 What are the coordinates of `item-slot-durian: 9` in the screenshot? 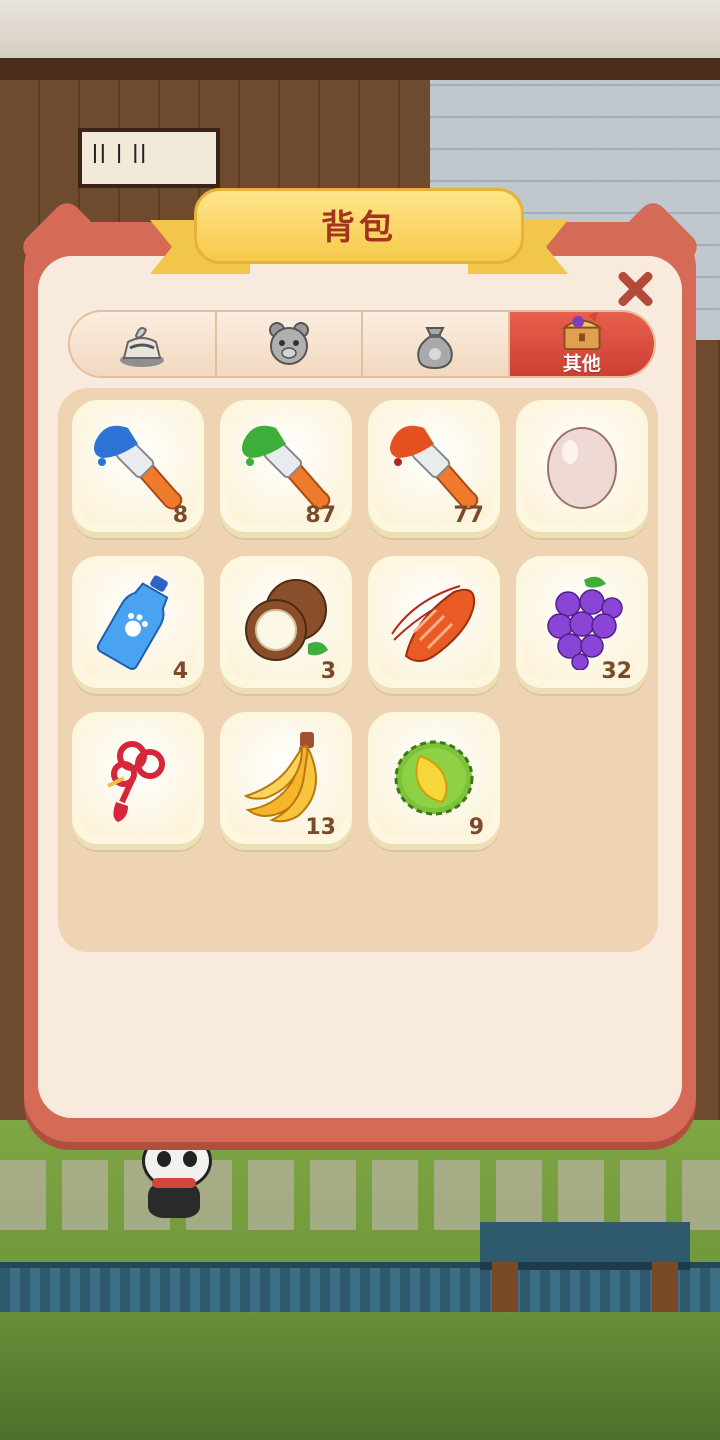 It's located at (434, 781).